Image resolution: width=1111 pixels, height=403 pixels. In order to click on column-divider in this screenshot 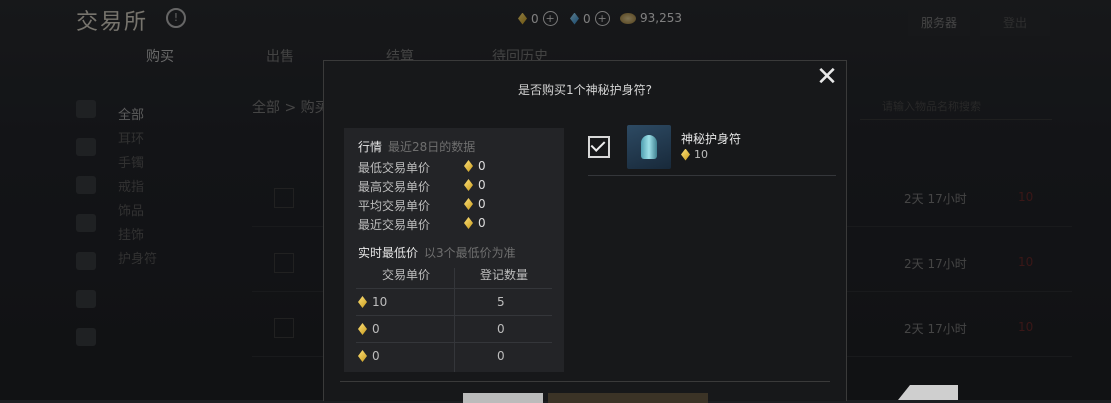, I will do `click(454, 320)`.